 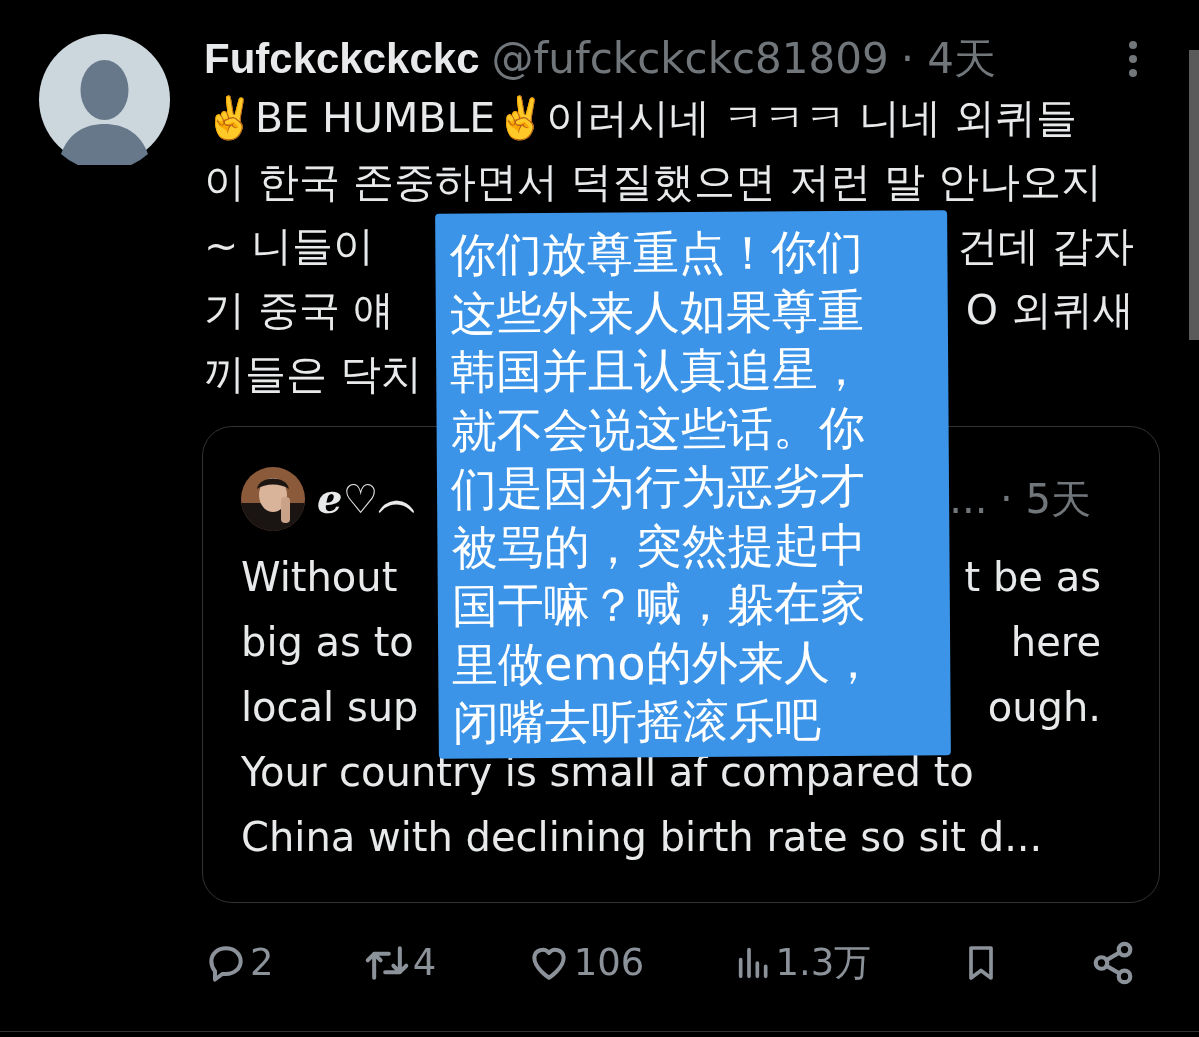 What do you see at coordinates (664, 663) in the screenshot?
I see `note-text: 里做emo的外来人，` at bounding box center [664, 663].